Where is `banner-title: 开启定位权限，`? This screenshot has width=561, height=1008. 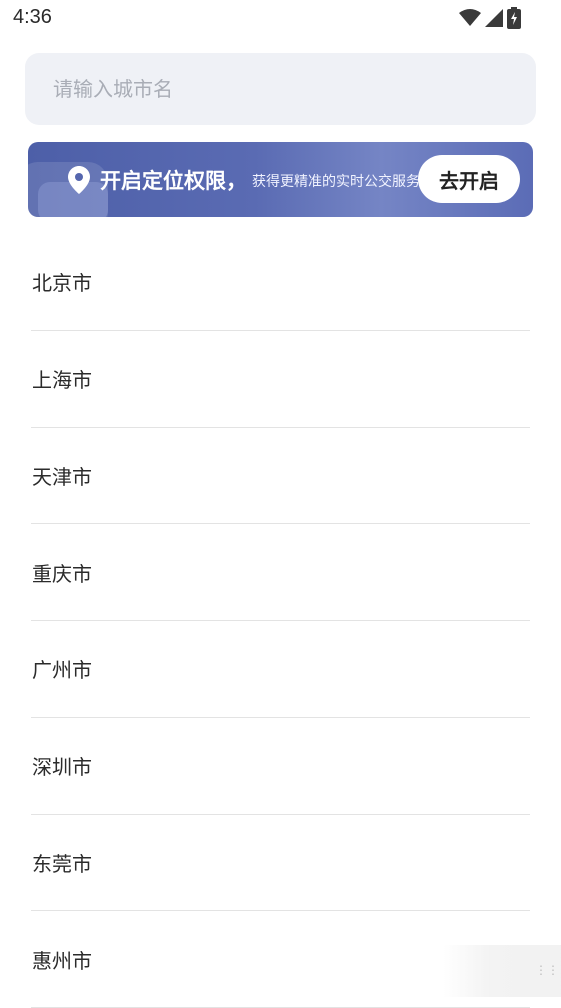 banner-title: 开启定位权限， is located at coordinates (173, 181).